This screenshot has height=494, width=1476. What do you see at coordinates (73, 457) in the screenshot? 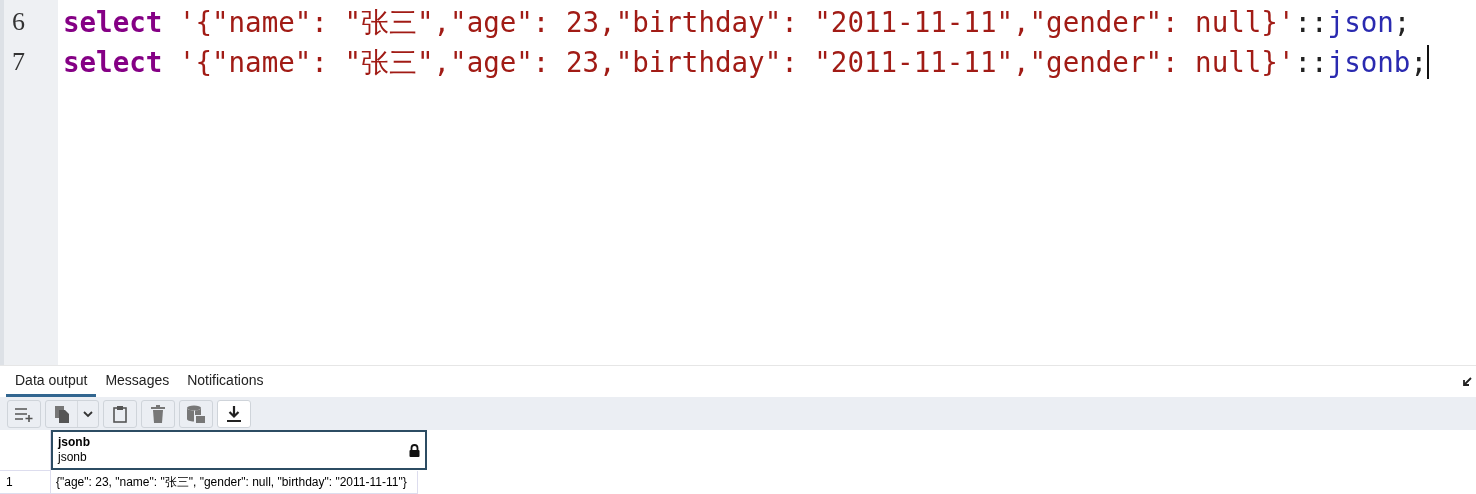
I see `column-type: jsonb` at bounding box center [73, 457].